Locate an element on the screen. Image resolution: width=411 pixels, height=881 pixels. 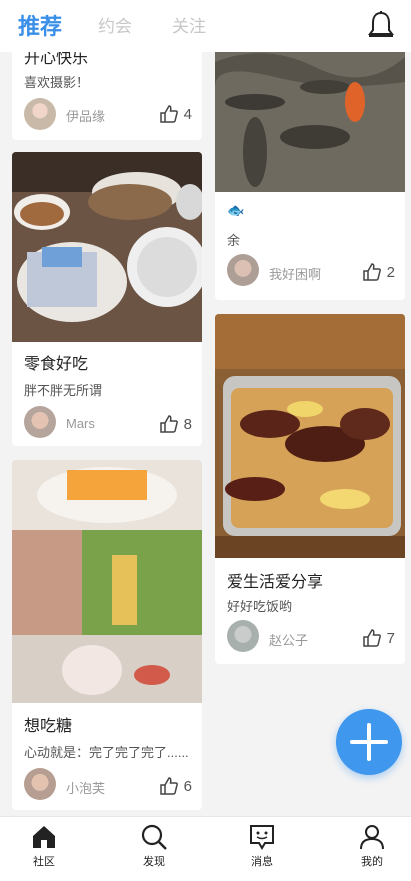
nav-community: 社区 is located at coordinates (44, 846).